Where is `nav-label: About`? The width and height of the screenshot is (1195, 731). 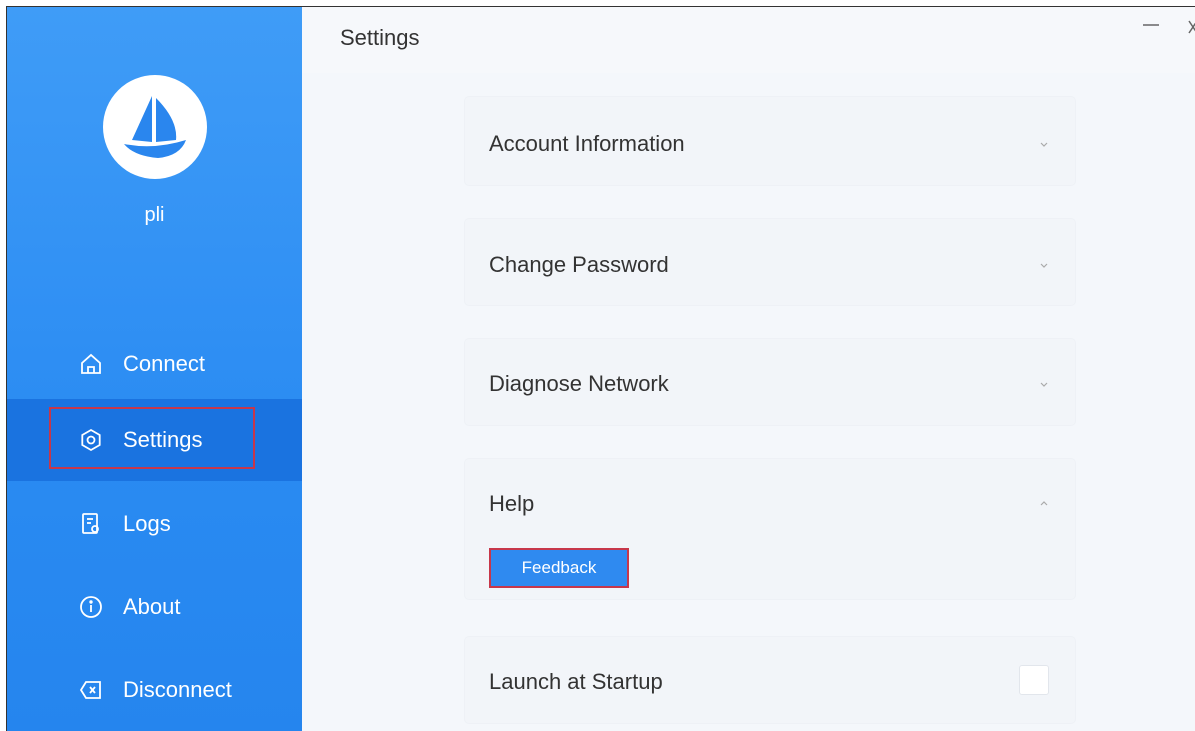
nav-label: About is located at coordinates (152, 606).